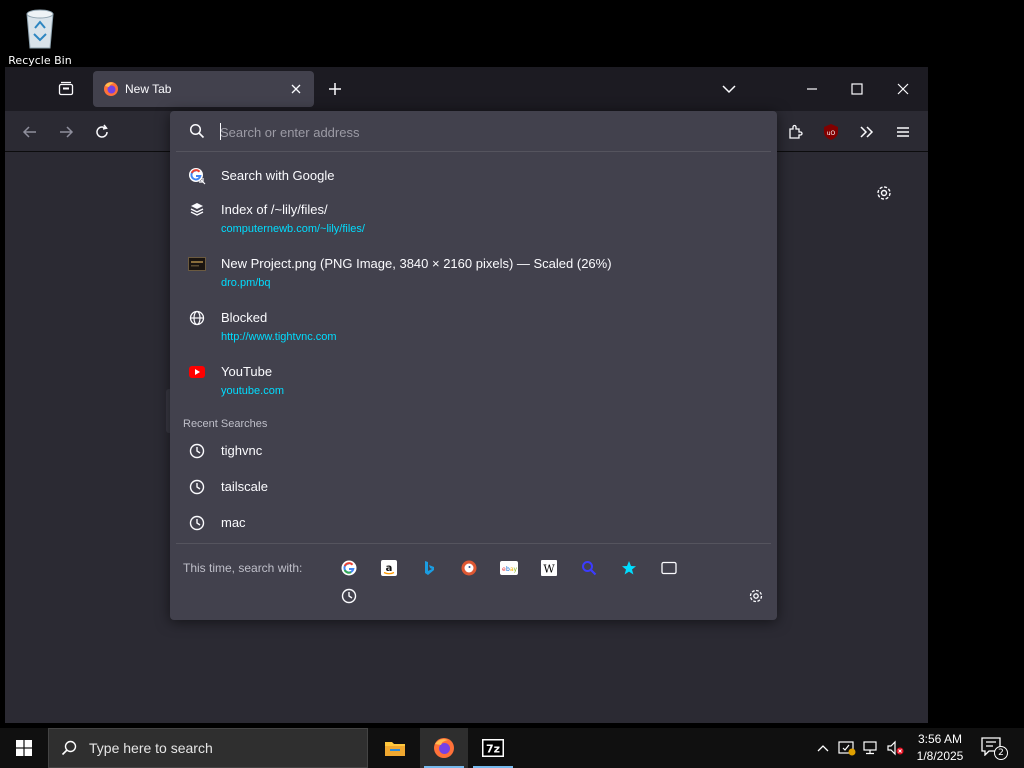  I want to click on taskbar-7zip: 7z, so click(493, 748).